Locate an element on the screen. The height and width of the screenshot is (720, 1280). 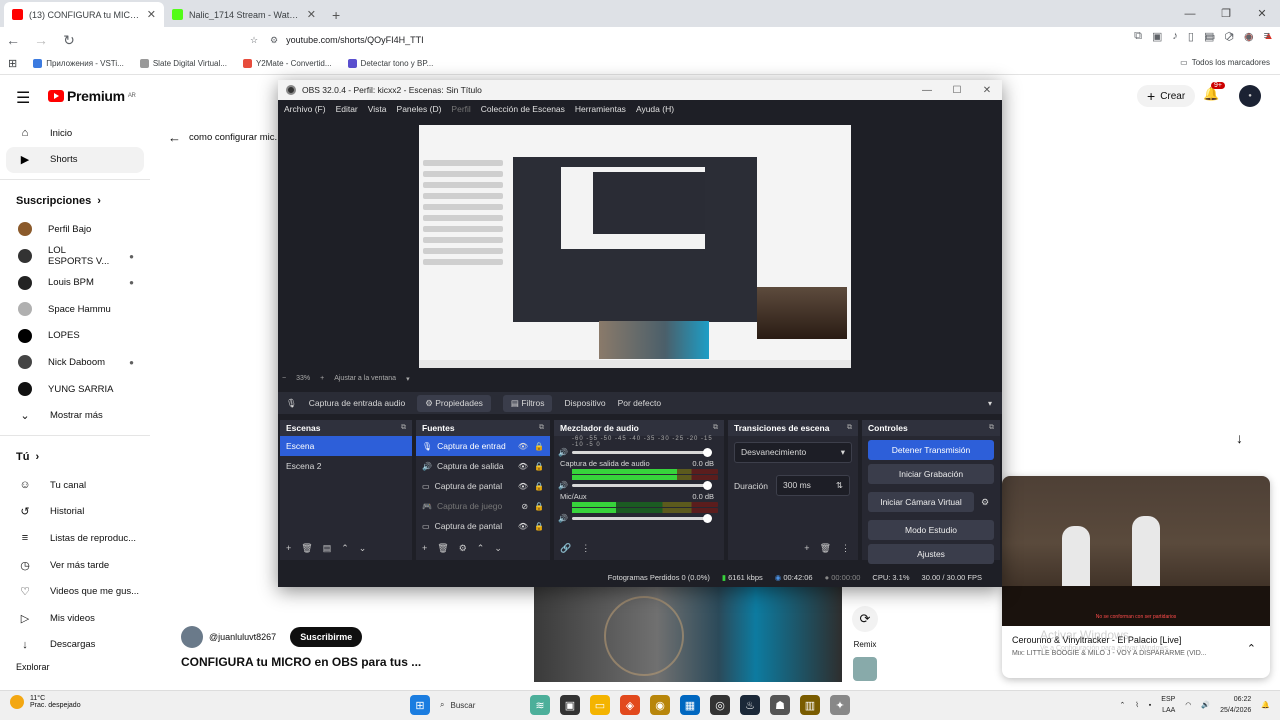
app-icon-1: ≋ is located at coordinates (540, 705).